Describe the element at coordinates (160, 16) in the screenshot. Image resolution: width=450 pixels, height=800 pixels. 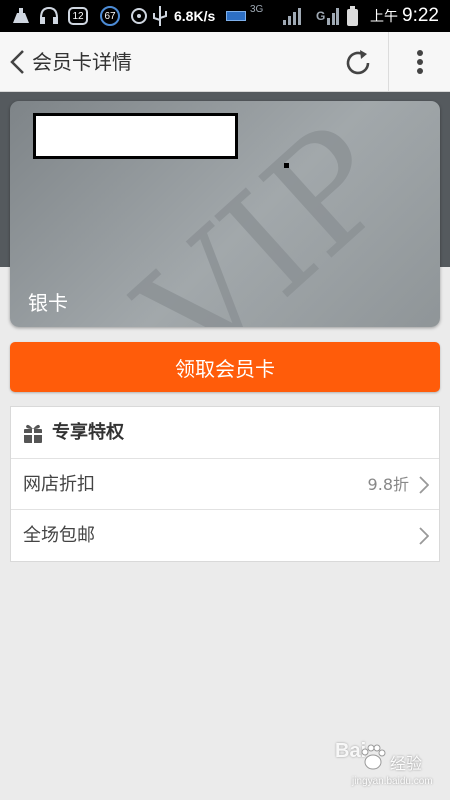
I see `usb-icon` at that location.